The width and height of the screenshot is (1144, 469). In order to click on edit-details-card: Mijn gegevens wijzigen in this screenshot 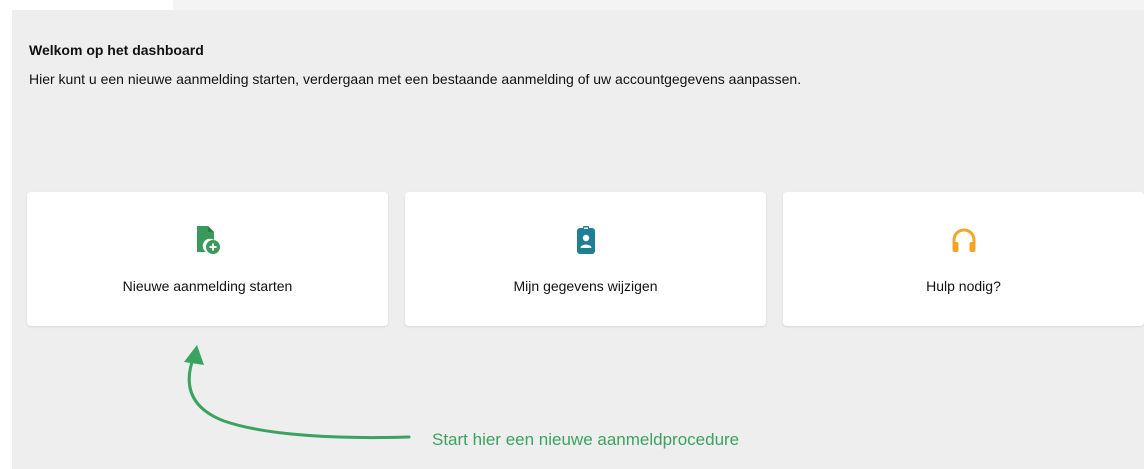, I will do `click(585, 259)`.